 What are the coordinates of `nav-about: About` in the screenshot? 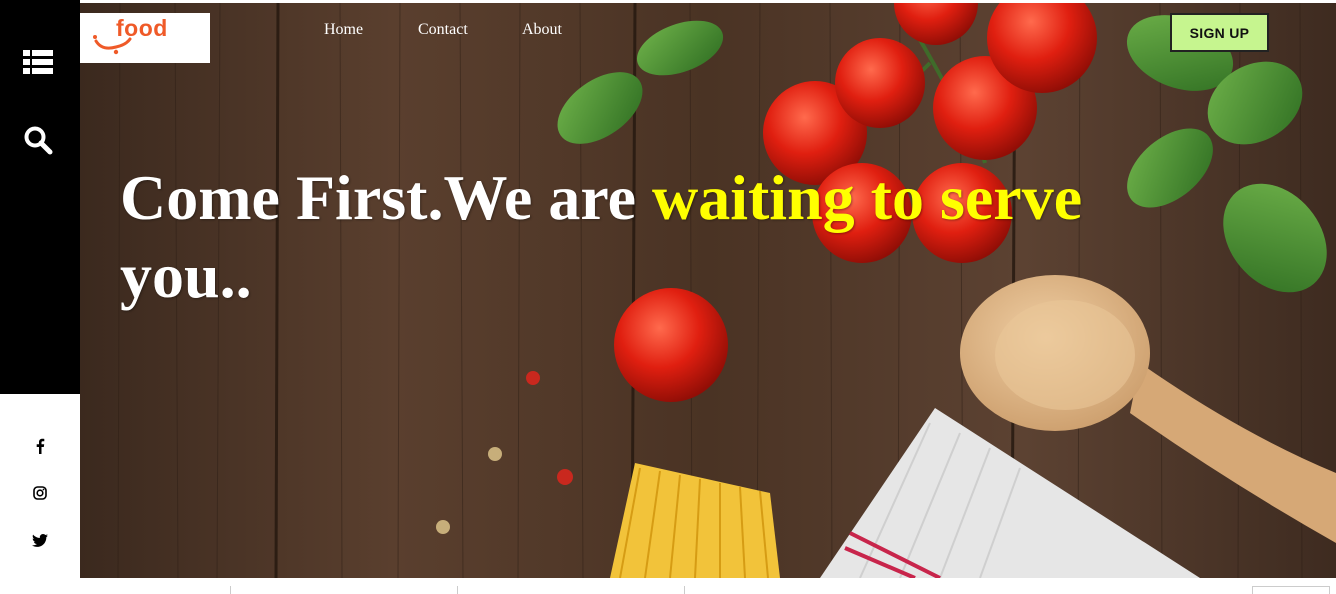 It's located at (542, 30).